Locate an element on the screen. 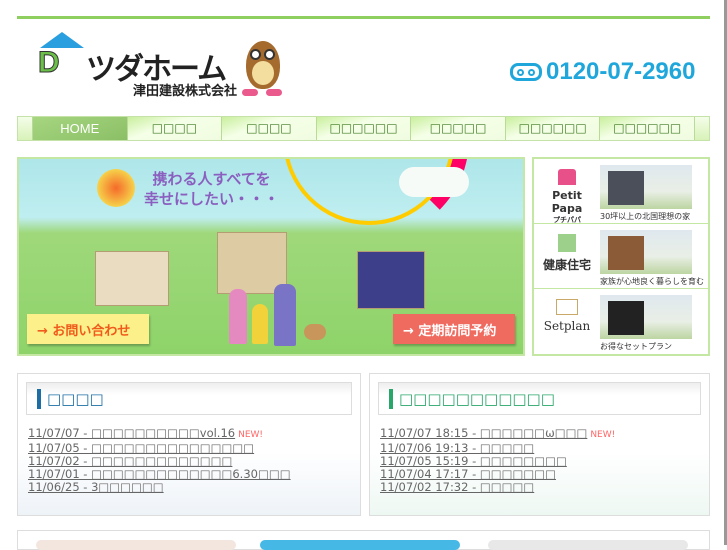 The width and height of the screenshot is (727, 550). petit-papa-logo: Petit Papa プチパパ is located at coordinates (567, 197).